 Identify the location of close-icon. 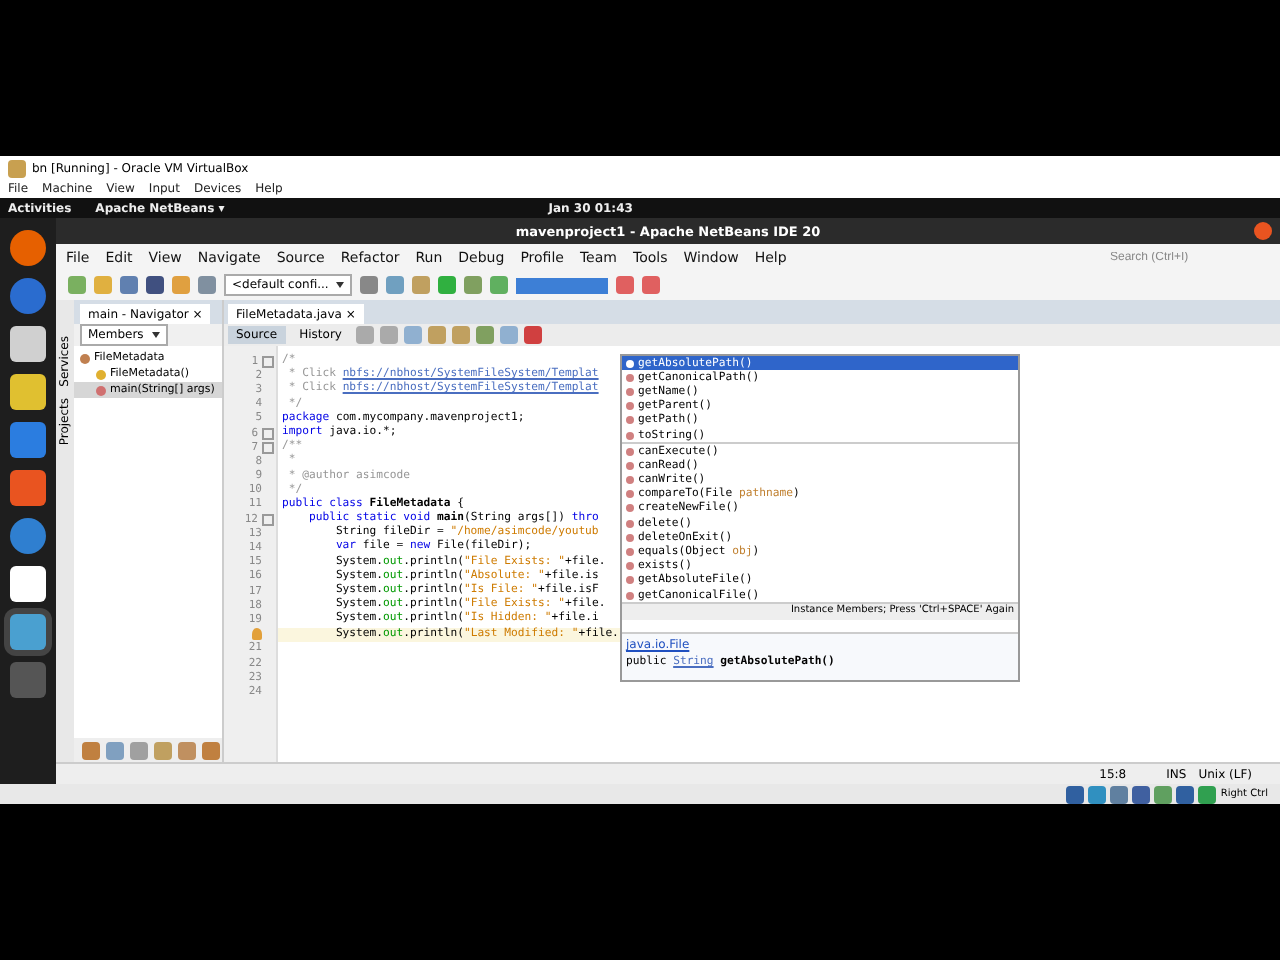
(1263, 231).